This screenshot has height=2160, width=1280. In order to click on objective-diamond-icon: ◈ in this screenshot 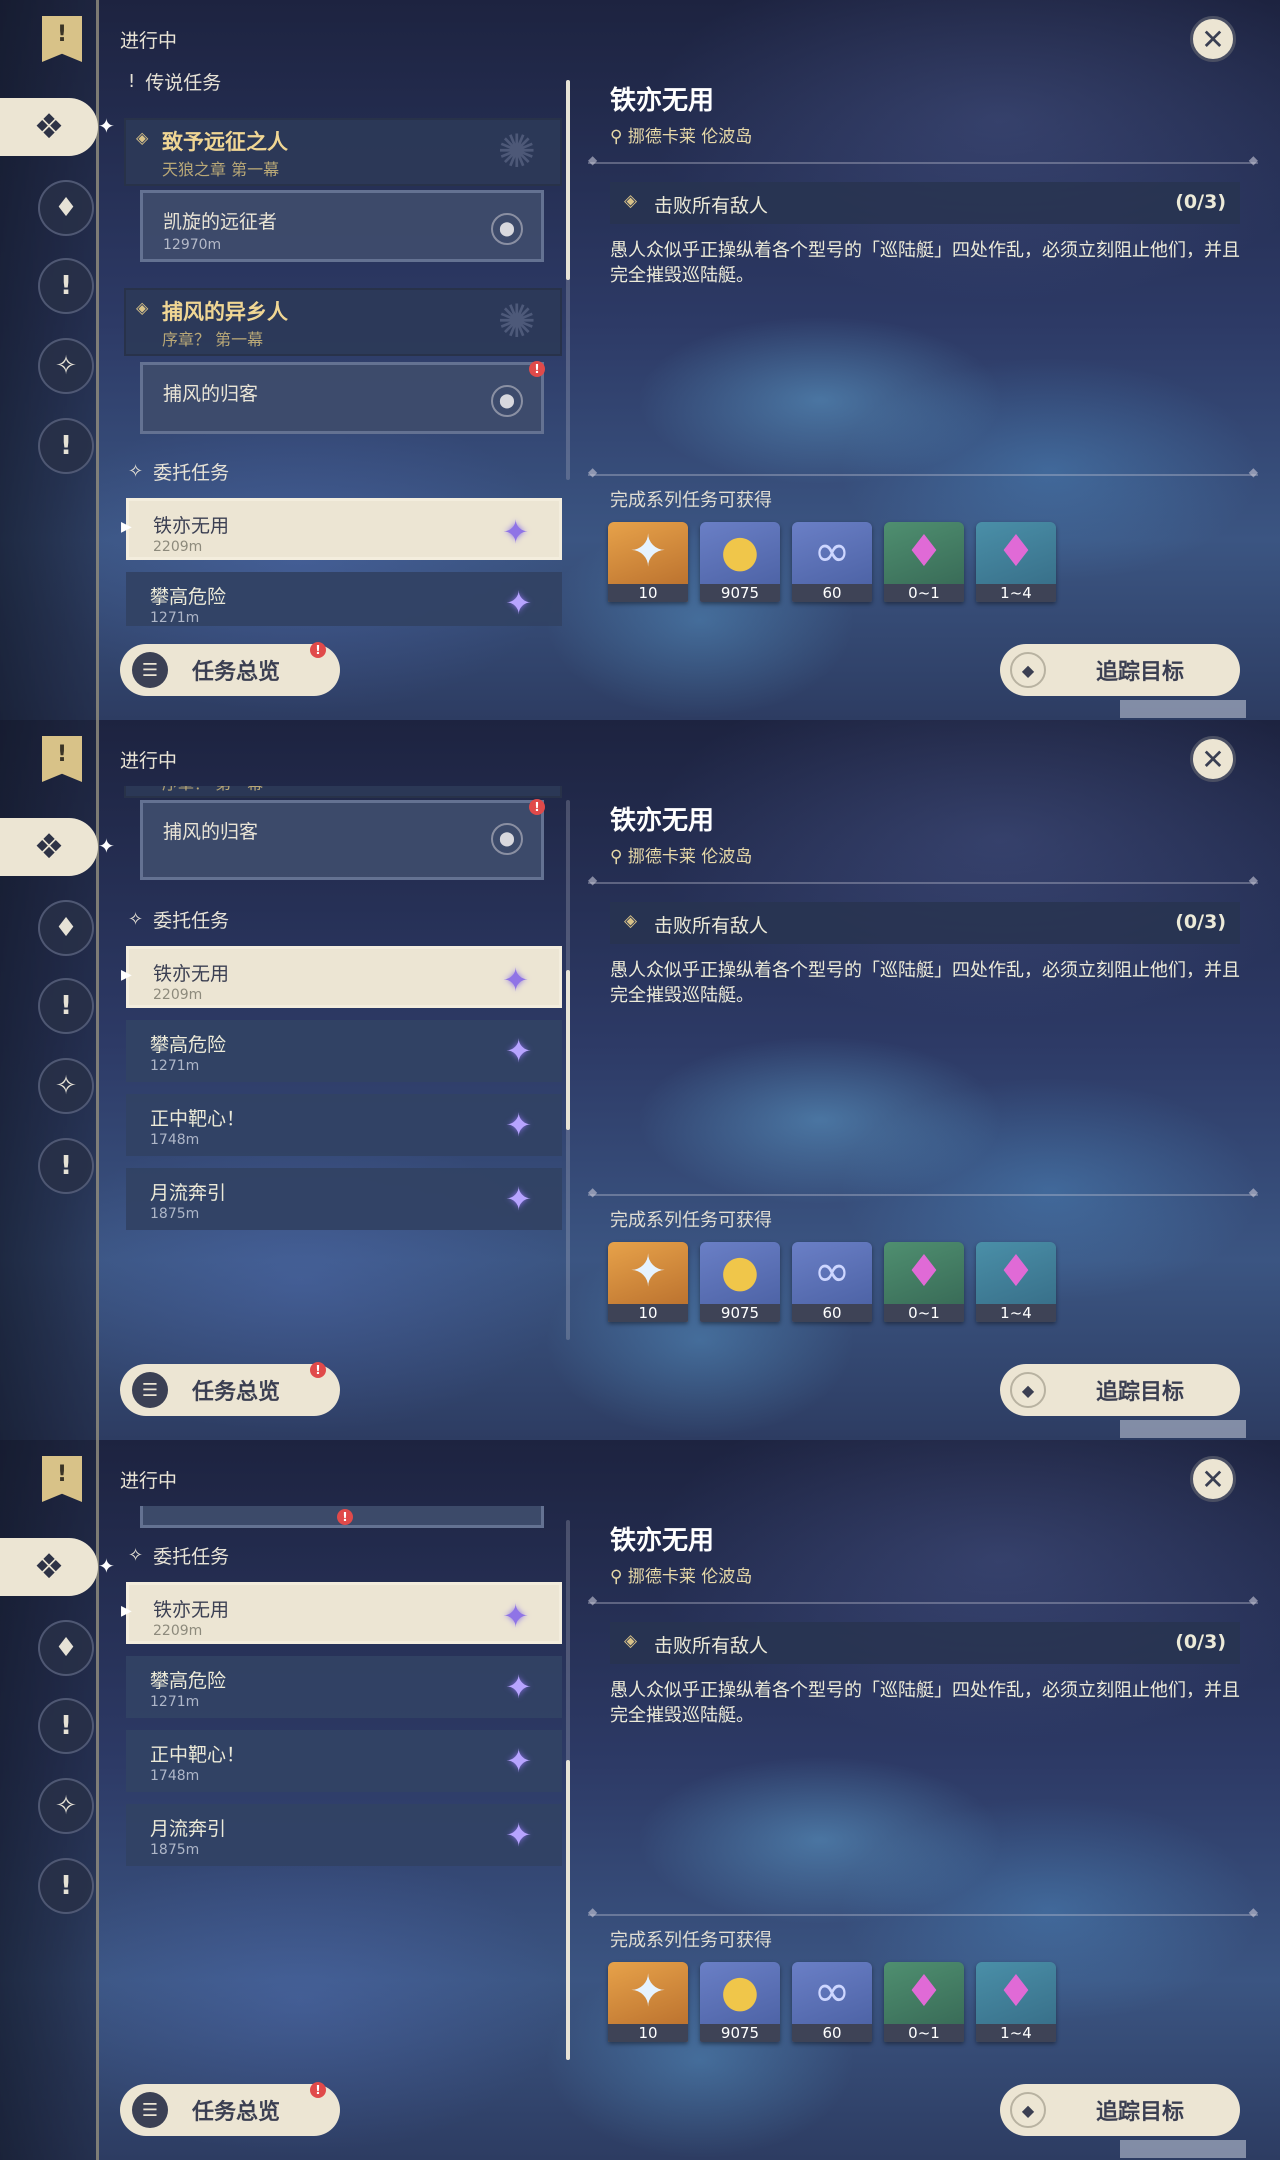, I will do `click(631, 921)`.